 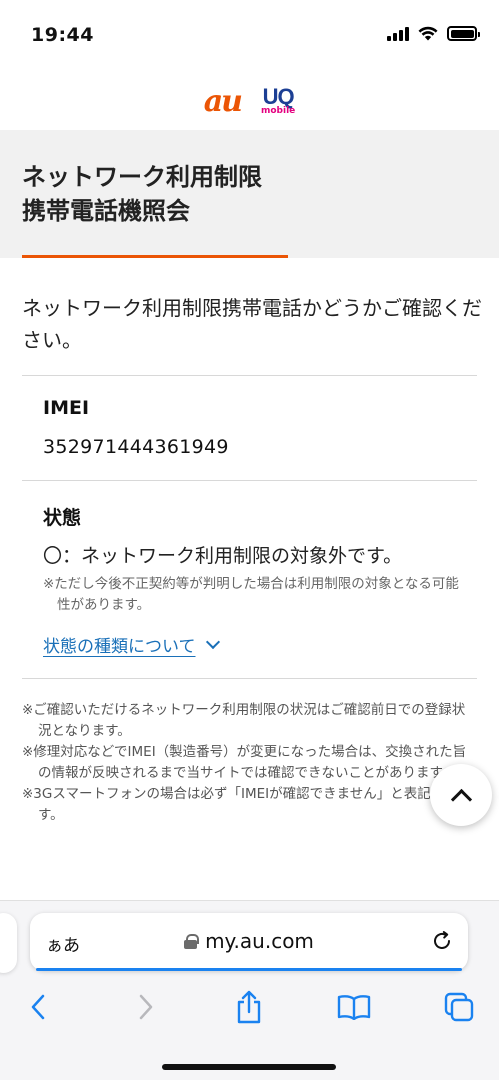 I want to click on battery-icon, so click(x=463, y=33).